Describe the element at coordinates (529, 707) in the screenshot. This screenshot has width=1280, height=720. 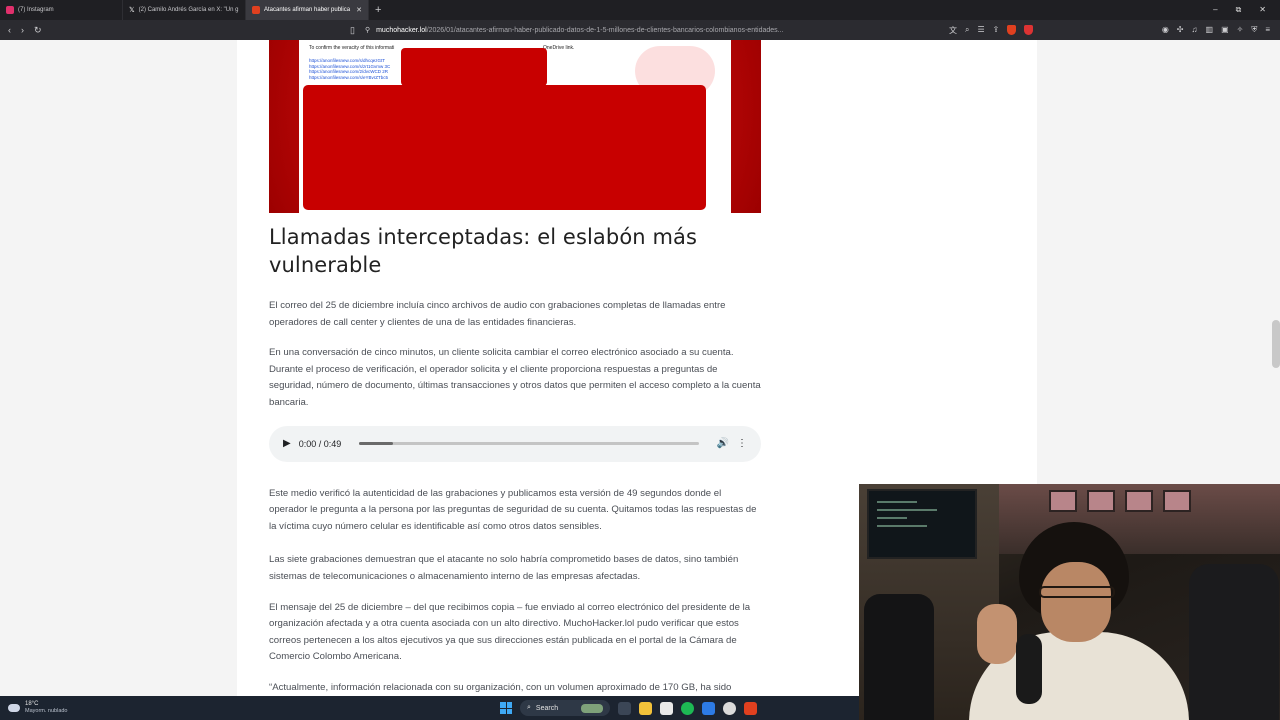
I see `search-icon: ⌕` at that location.